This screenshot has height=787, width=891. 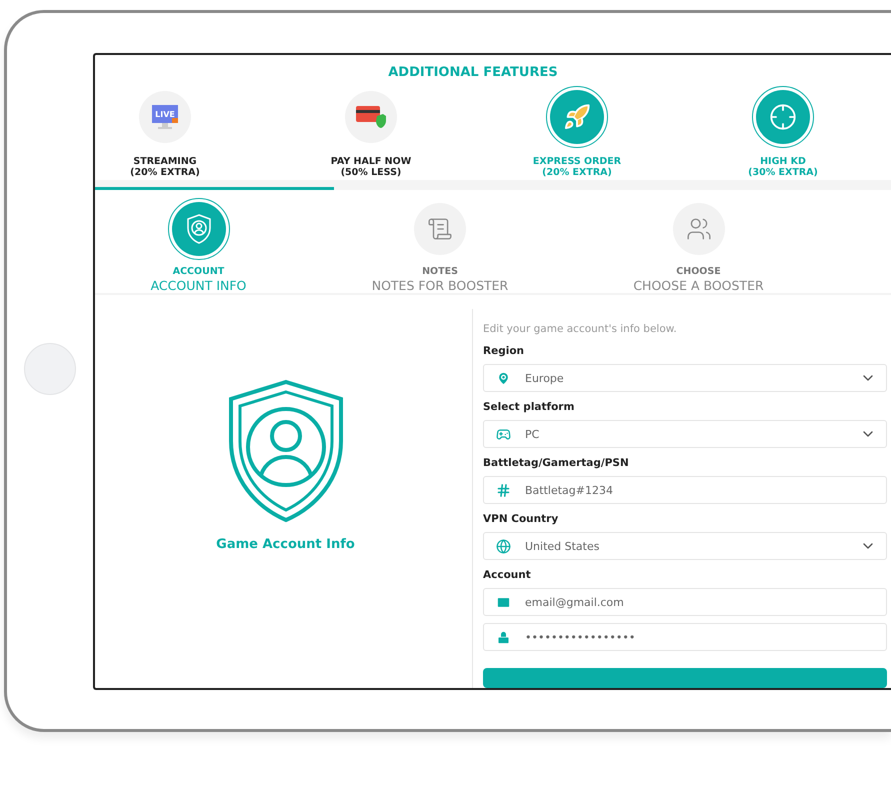 I want to click on globe-icon, so click(x=503, y=546).